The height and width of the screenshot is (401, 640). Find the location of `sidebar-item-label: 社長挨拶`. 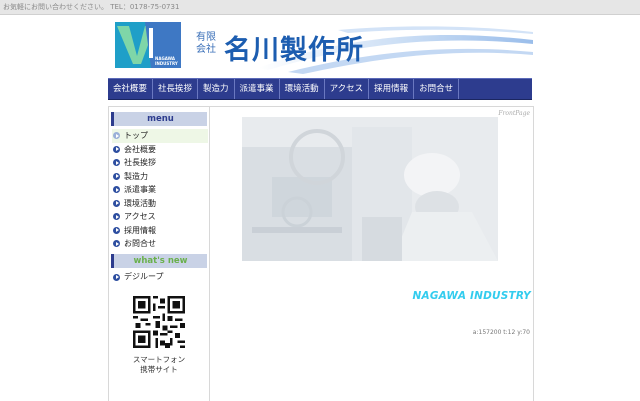

sidebar-item-label: 社長挨拶 is located at coordinates (140, 162).